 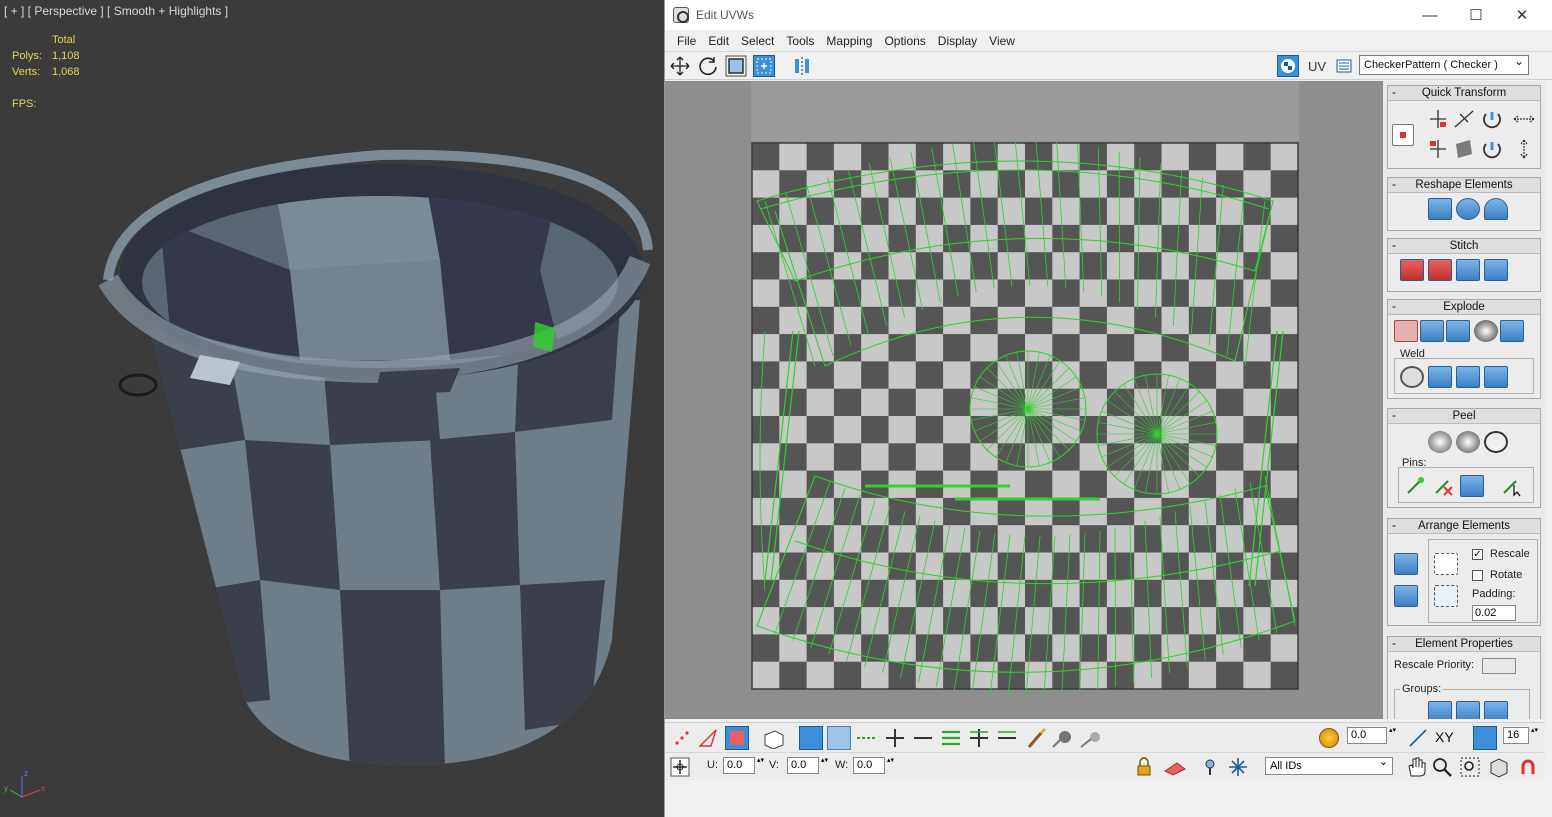 What do you see at coordinates (1440, 710) in the screenshot?
I see `group-select-icon` at bounding box center [1440, 710].